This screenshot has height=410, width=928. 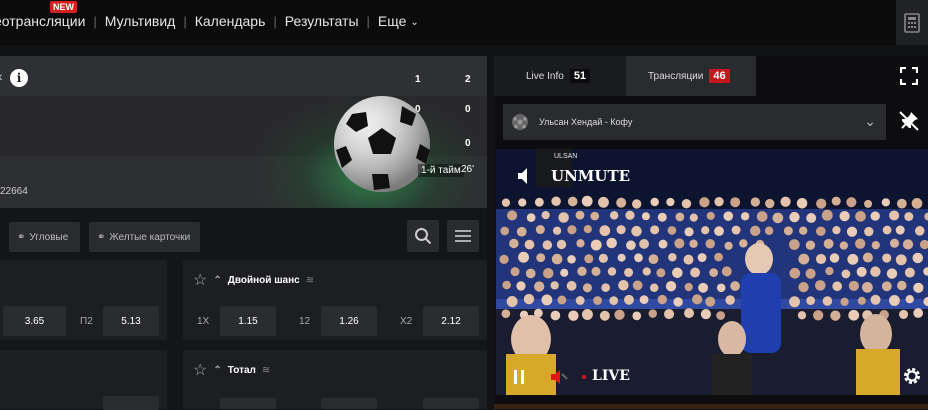 What do you see at coordinates (676, 76) in the screenshot?
I see `tab-label: Трансляции` at bounding box center [676, 76].